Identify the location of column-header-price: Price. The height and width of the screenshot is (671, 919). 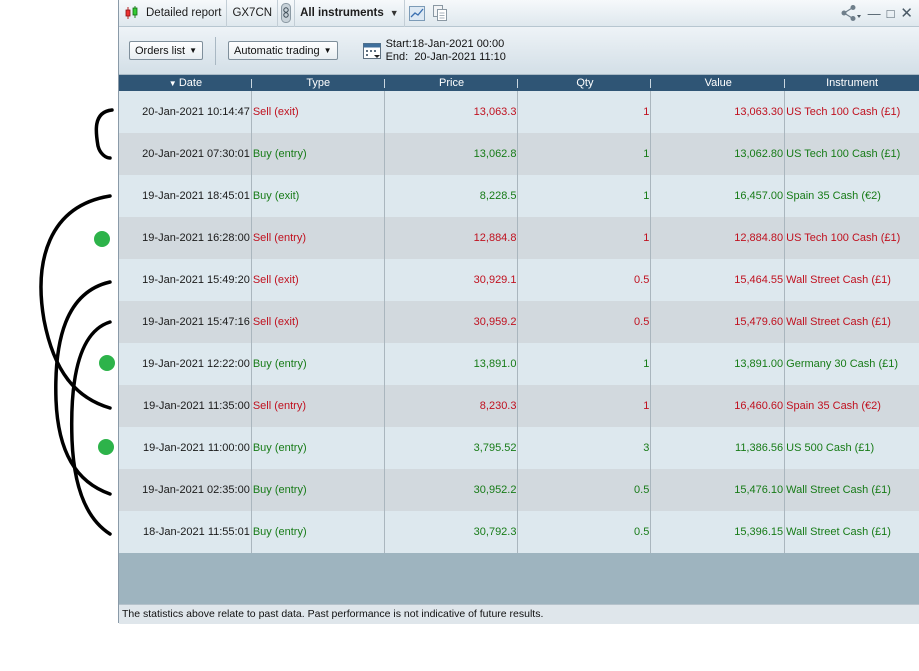
(452, 83).